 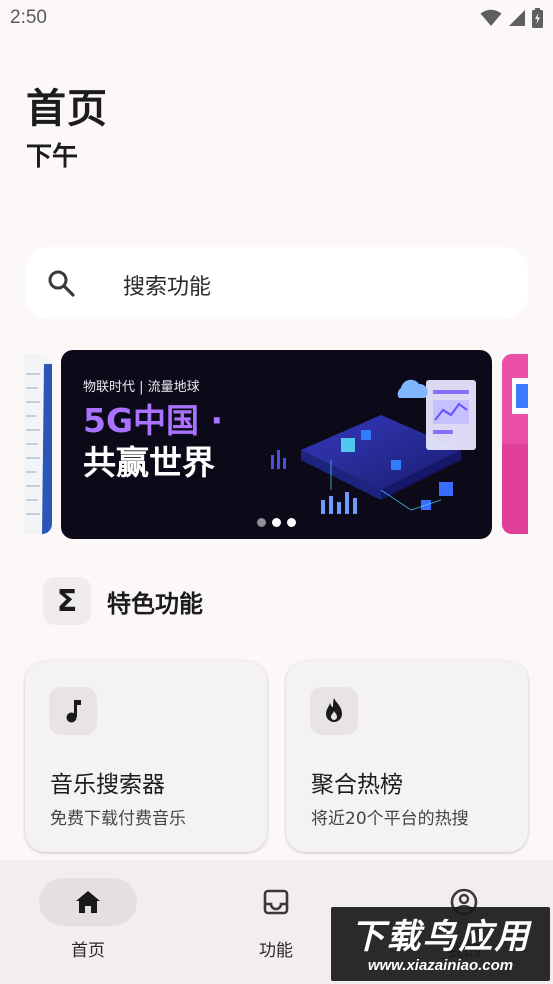 I want to click on banner-prev-art, so click(x=38, y=444).